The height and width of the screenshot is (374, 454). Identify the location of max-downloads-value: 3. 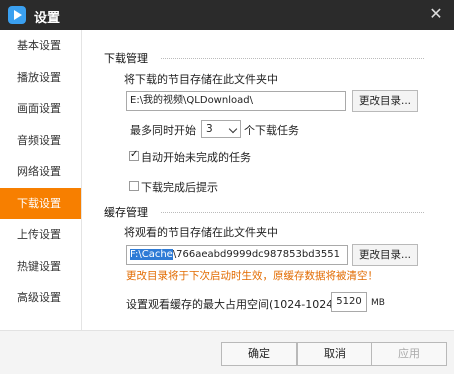
(209, 129).